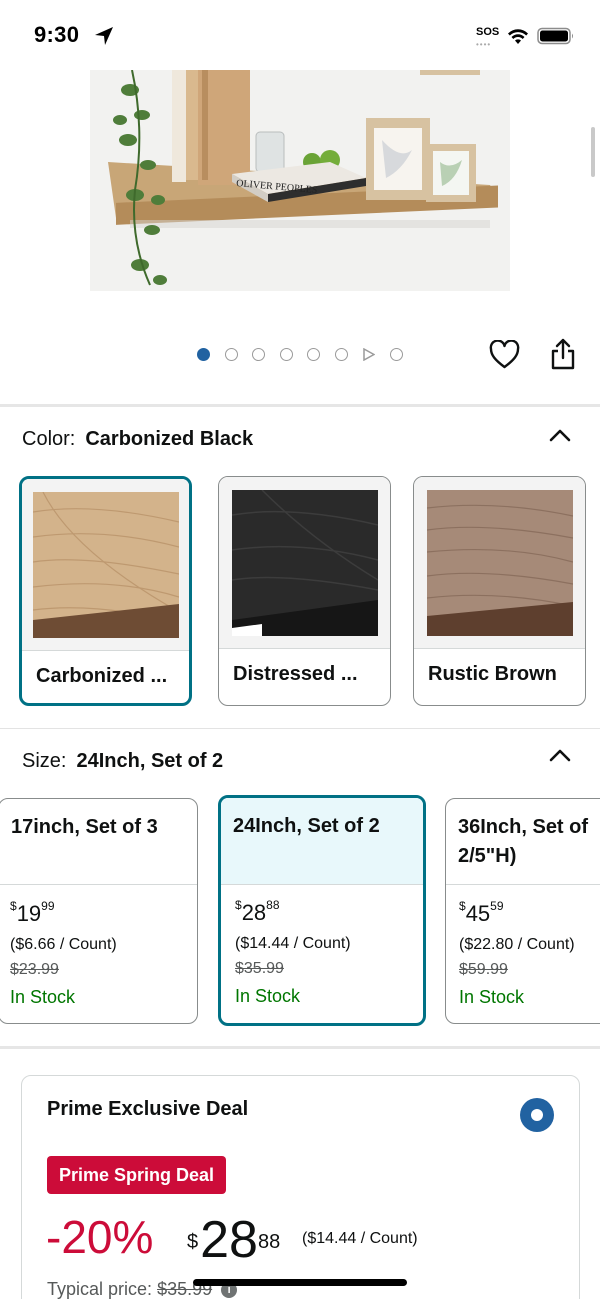 The image size is (600, 1299). I want to click on size-option-title: 36Inch, Set of 2/5"H), so click(523, 842).